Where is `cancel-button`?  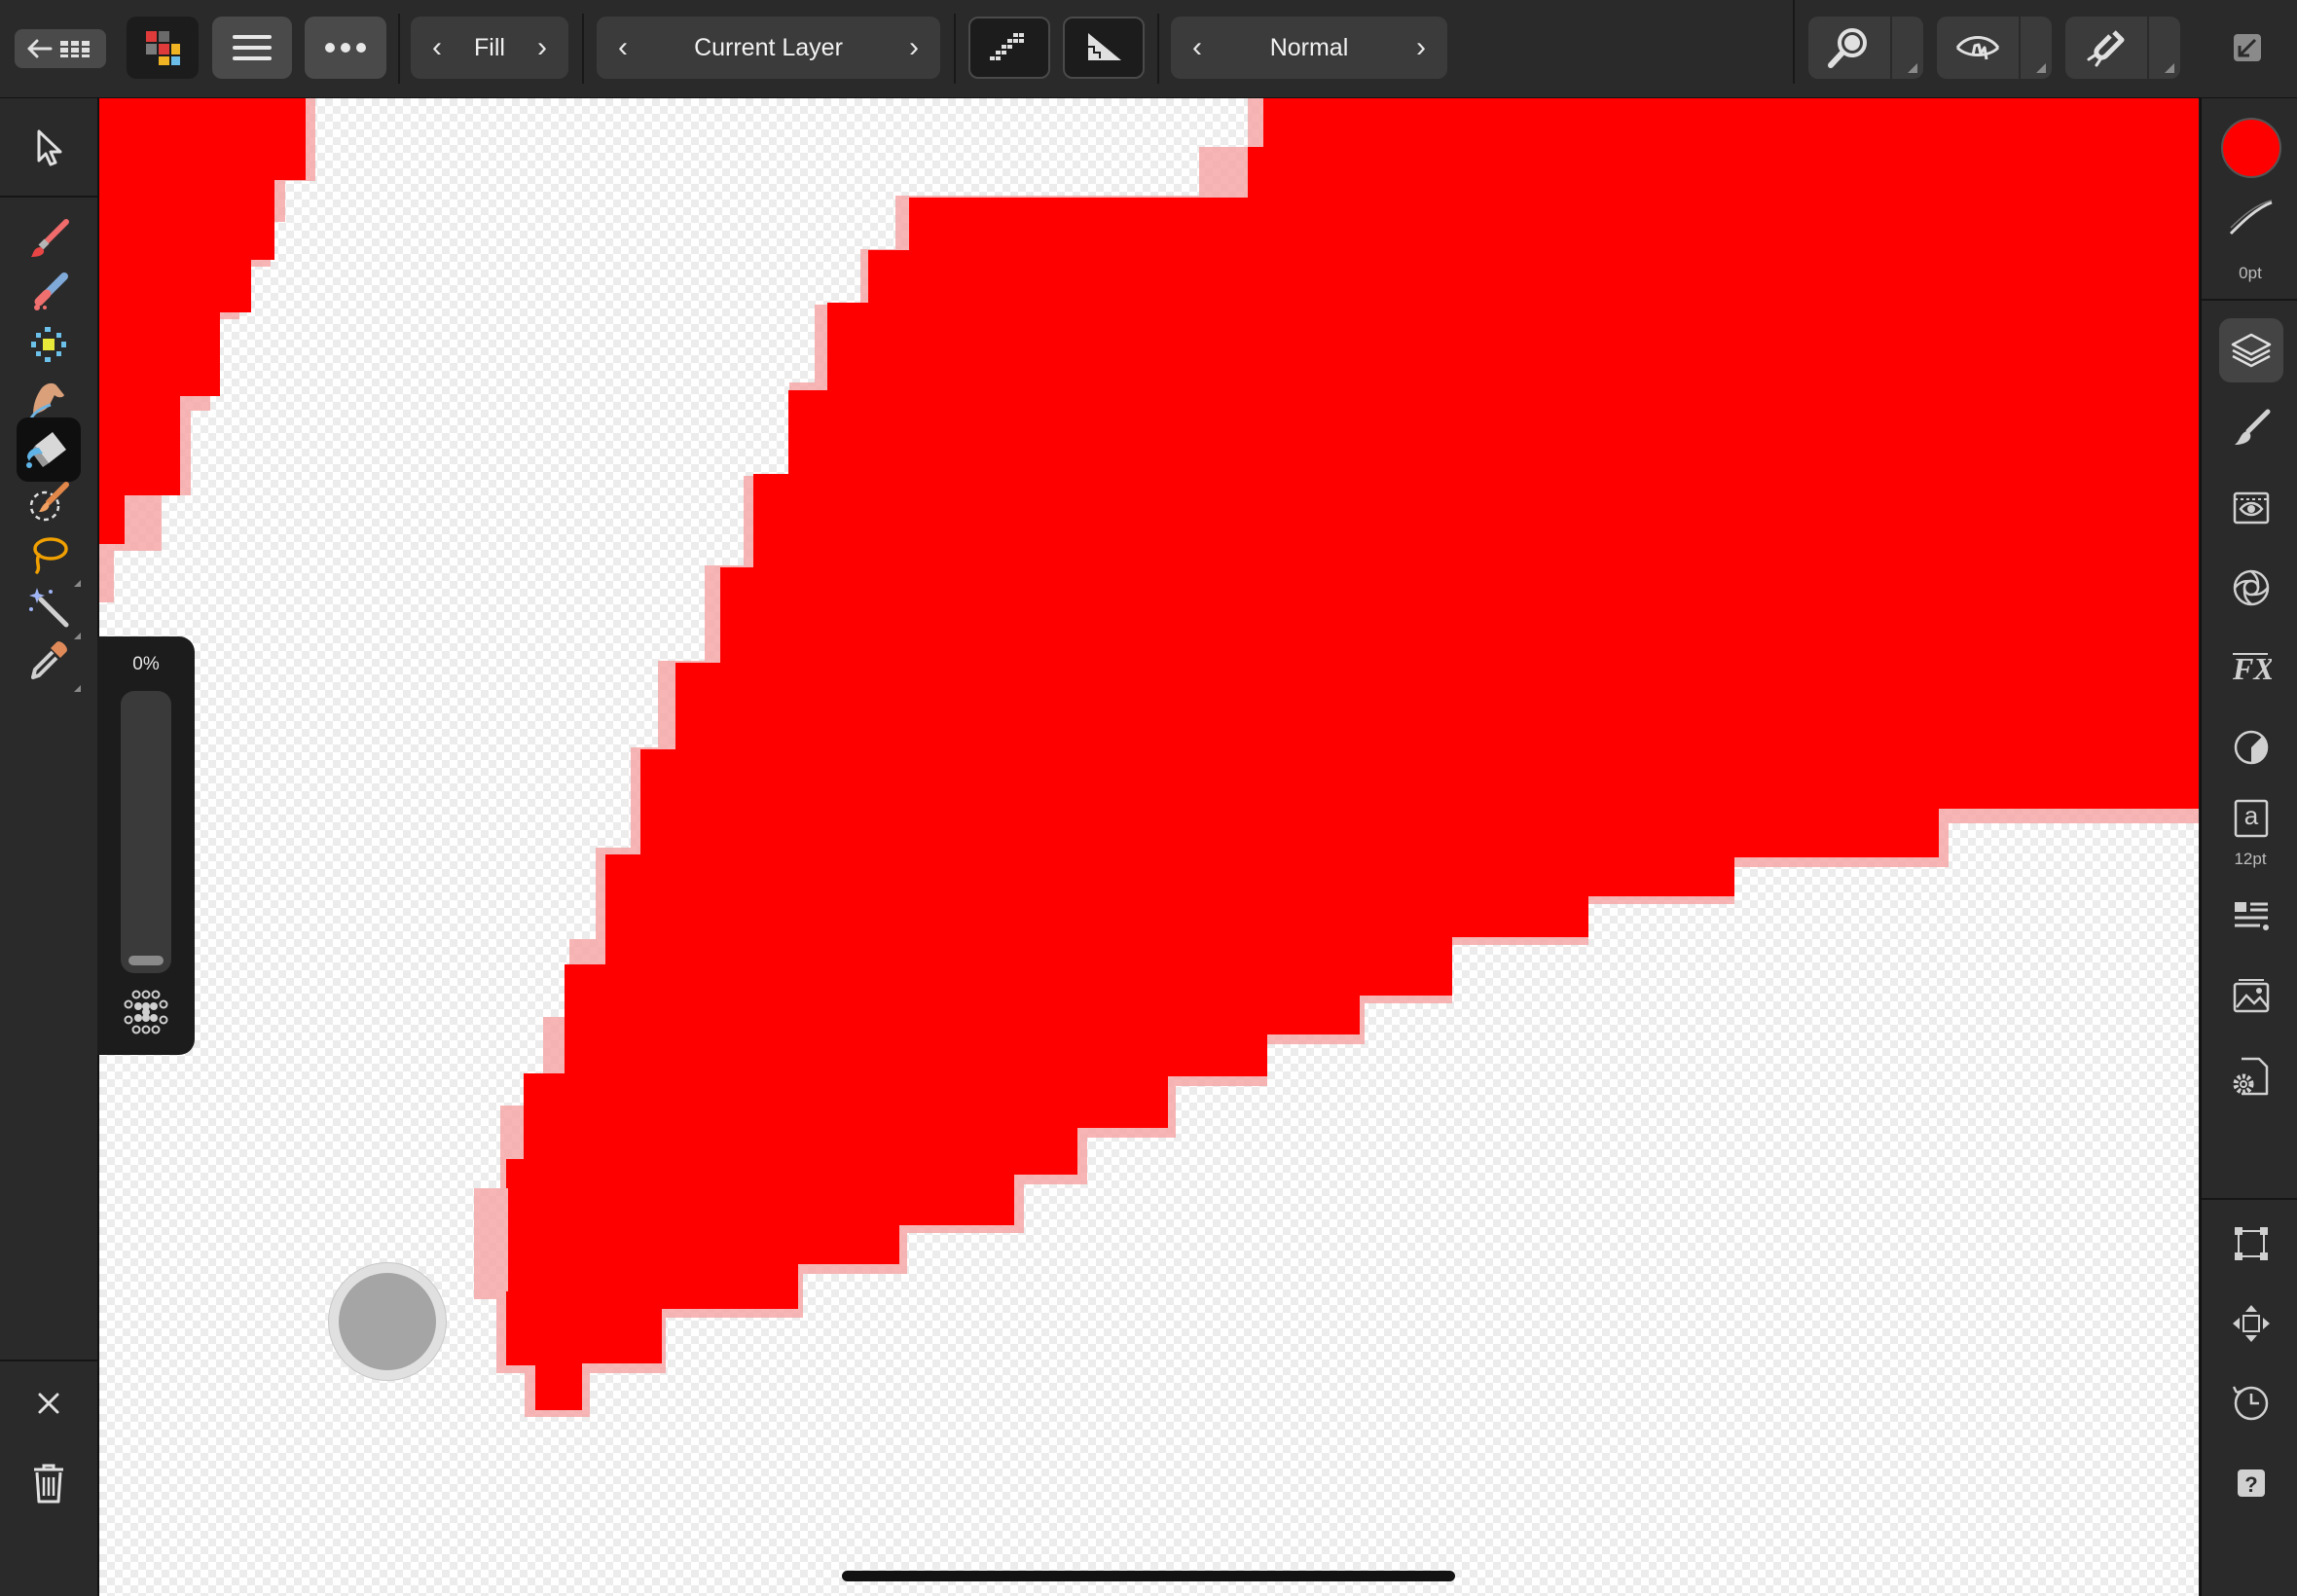
cancel-button is located at coordinates (49, 1403).